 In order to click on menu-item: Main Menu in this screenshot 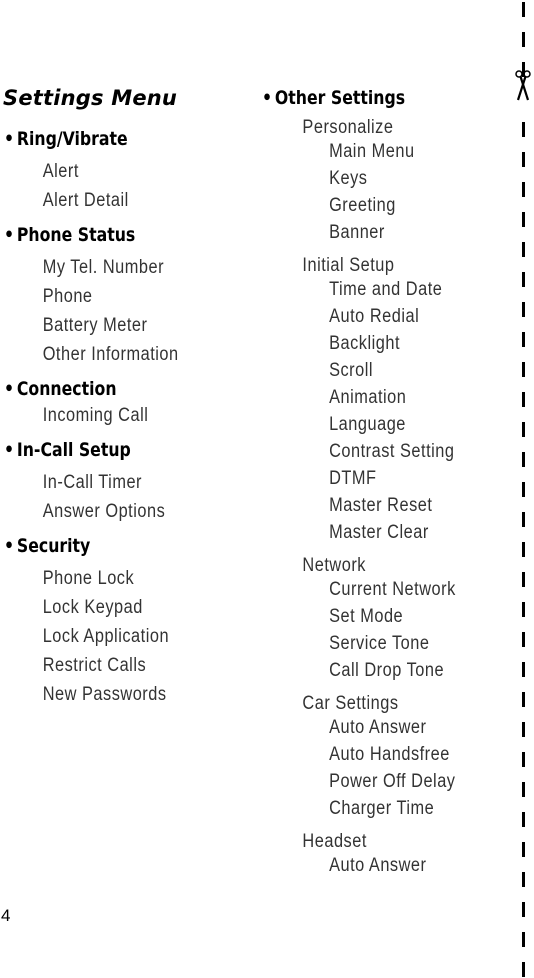, I will do `click(372, 151)`.